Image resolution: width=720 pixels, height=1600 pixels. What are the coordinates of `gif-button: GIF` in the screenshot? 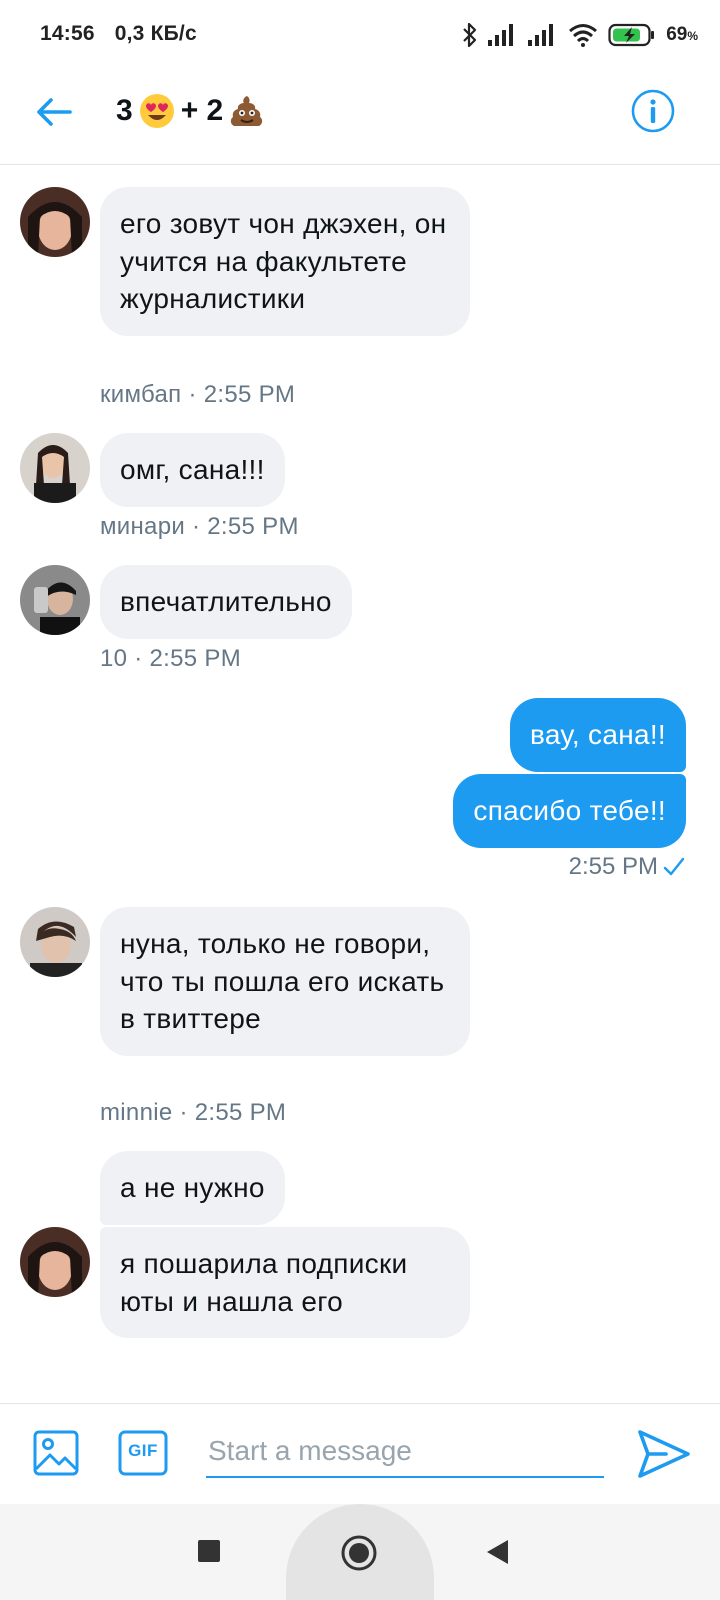 It's located at (143, 1453).